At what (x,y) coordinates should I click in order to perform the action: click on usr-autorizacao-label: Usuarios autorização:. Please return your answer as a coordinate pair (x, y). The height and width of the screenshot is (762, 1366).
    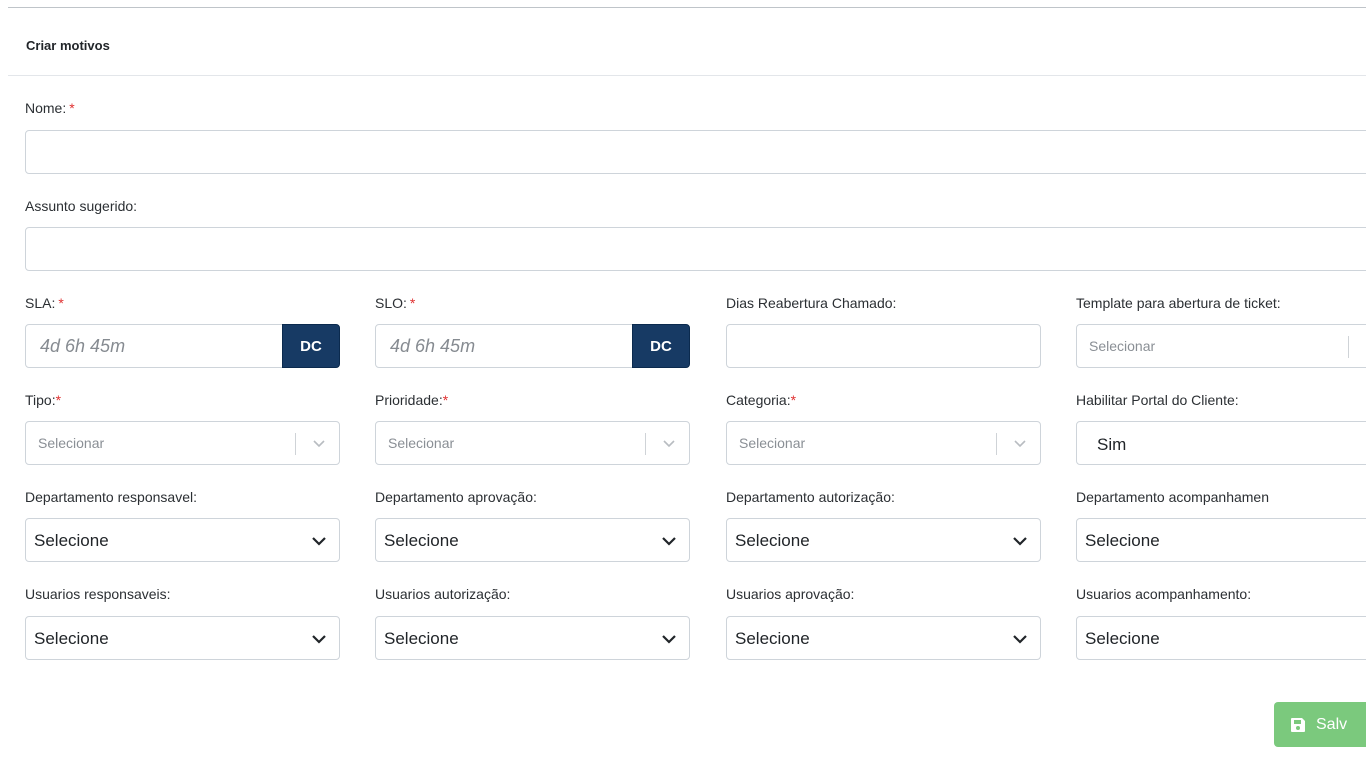
    Looking at the image, I should click on (443, 594).